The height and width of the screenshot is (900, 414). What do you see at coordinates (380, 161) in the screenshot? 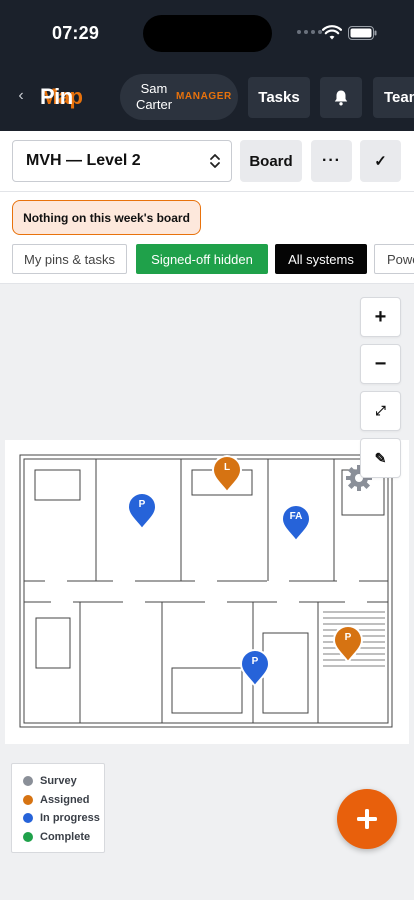
I see `confirm-check-button: ✓` at bounding box center [380, 161].